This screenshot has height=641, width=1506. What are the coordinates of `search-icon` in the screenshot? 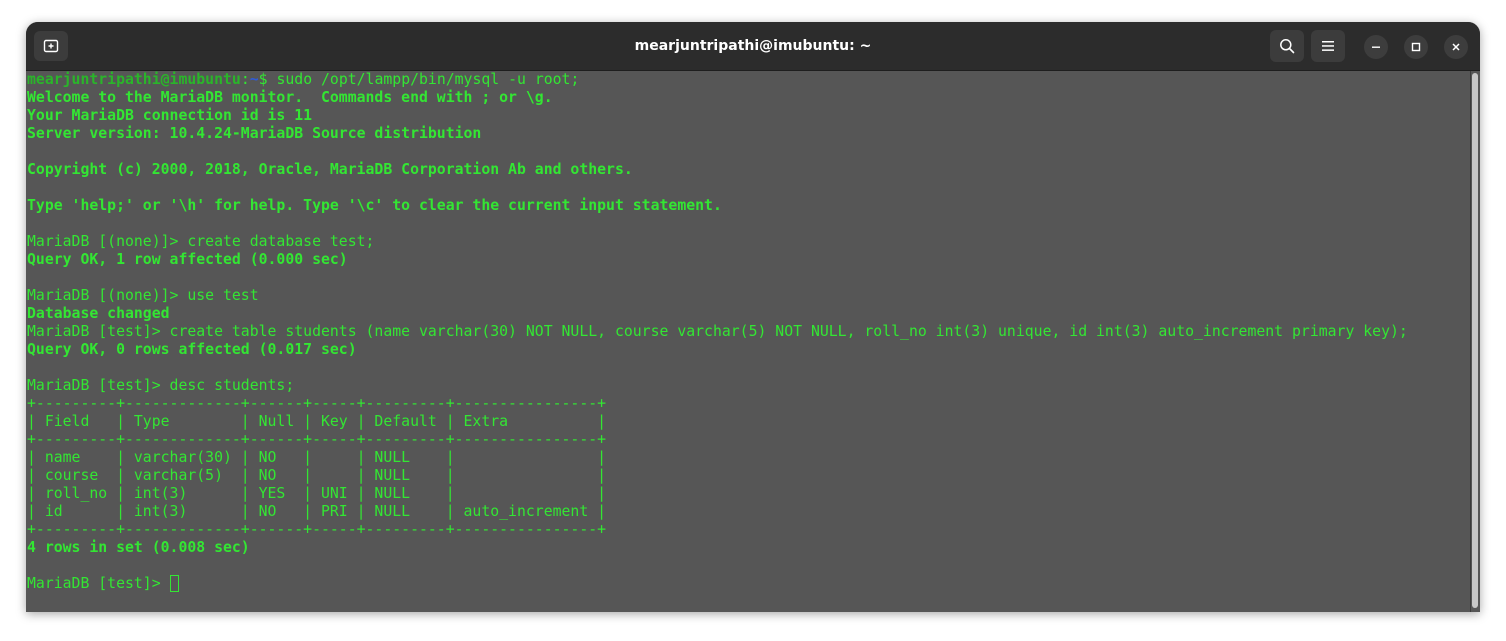 It's located at (1287, 46).